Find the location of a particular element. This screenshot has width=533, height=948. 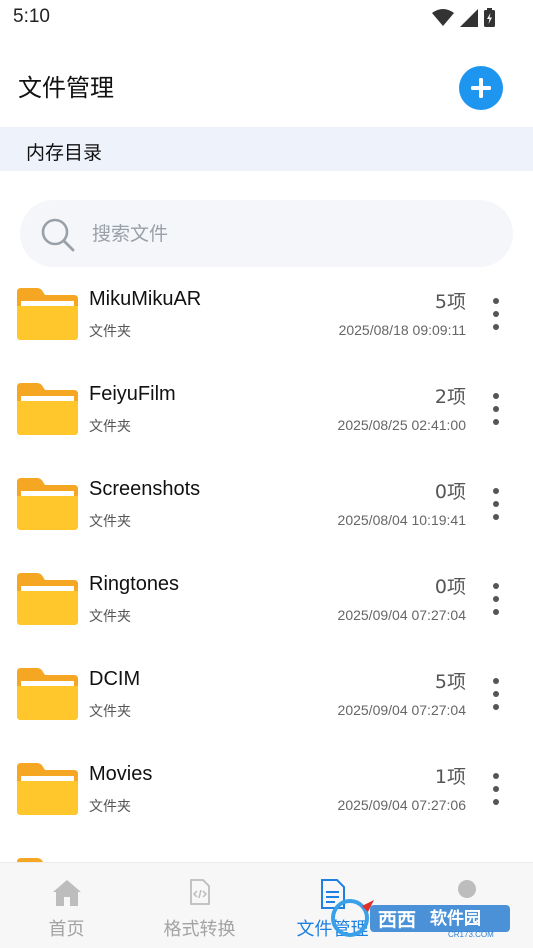

nav-item-home: 首页 is located at coordinates (66, 905).